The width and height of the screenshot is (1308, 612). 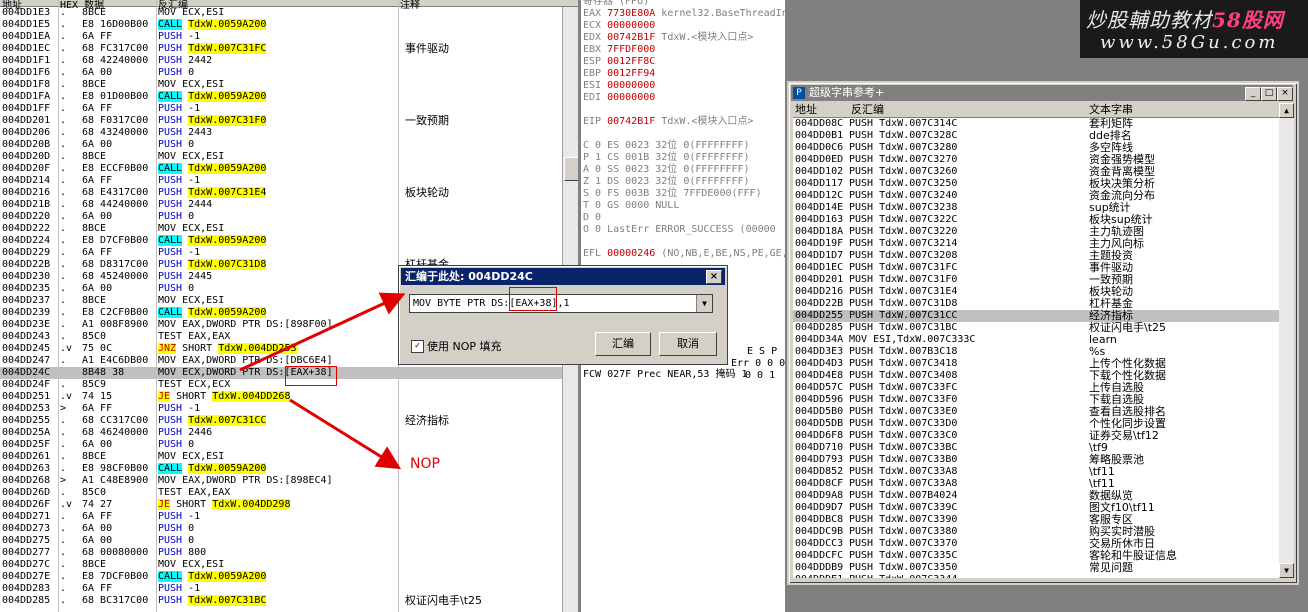 What do you see at coordinates (1036, 496) in the screenshot?
I see `string-row: 004DD9A8 PUSH TdxW.007B4024 数据纵览` at bounding box center [1036, 496].